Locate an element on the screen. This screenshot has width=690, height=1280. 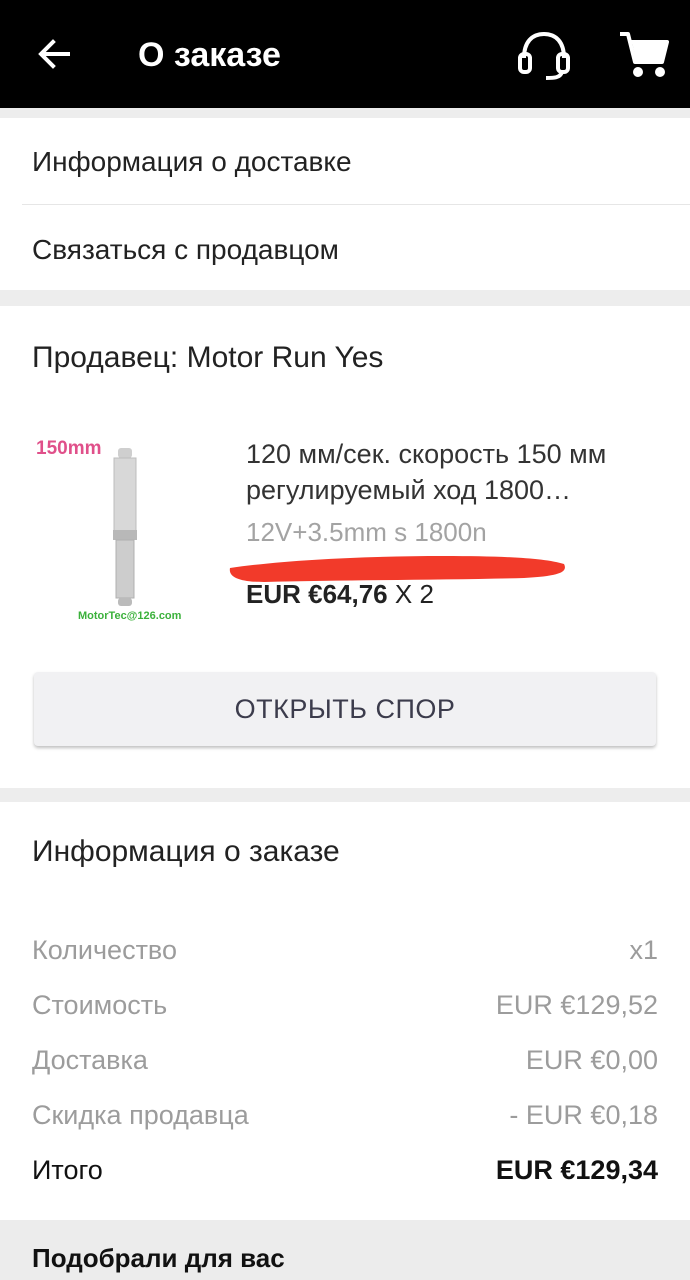
seller-name: Продавец: Motor Run Yes is located at coordinates (207, 358).